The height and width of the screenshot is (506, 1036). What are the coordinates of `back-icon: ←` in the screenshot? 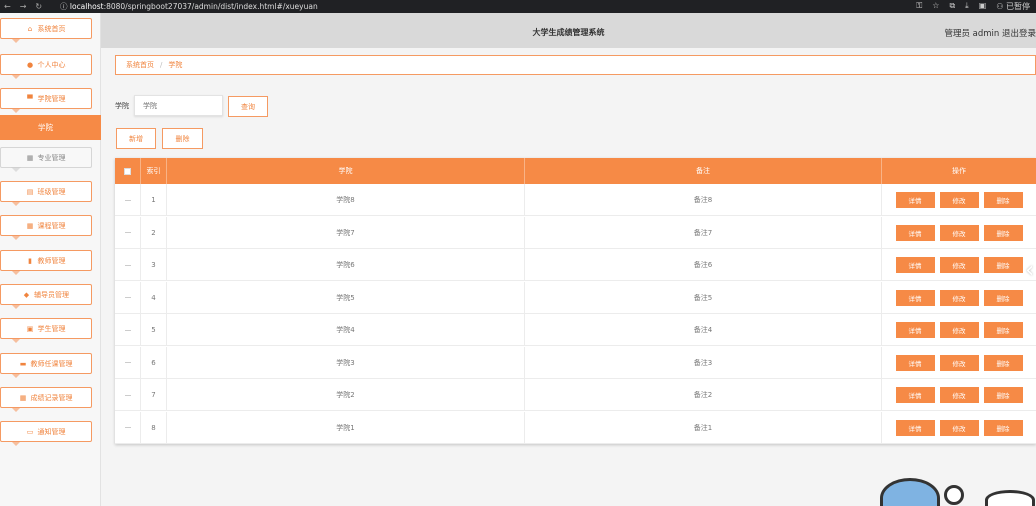 It's located at (7, 6).